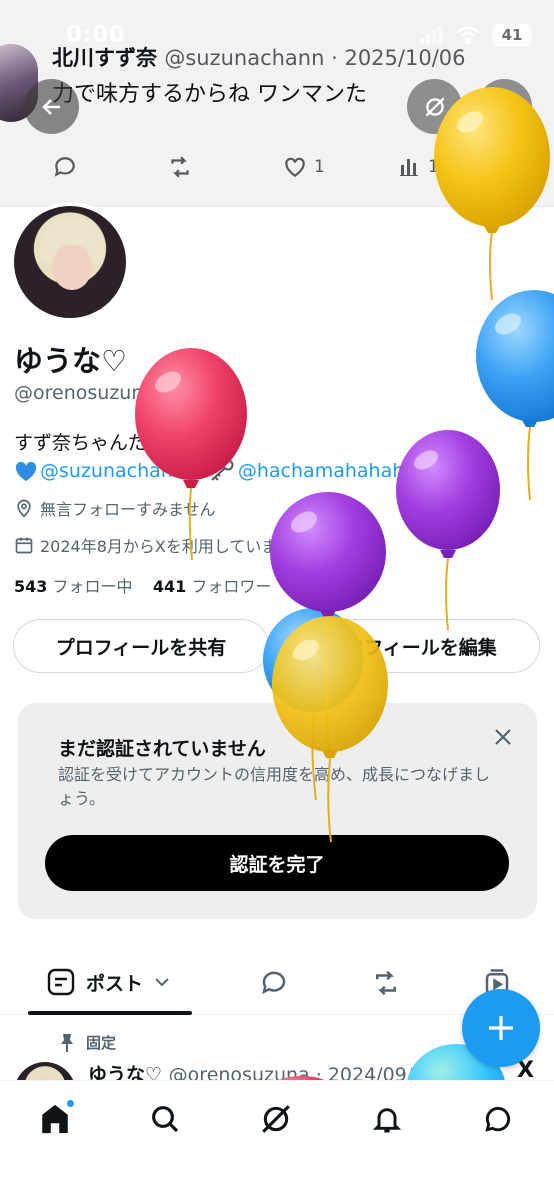  Describe the element at coordinates (306, 545) in the screenshot. I see `chevron-right-icon` at that location.